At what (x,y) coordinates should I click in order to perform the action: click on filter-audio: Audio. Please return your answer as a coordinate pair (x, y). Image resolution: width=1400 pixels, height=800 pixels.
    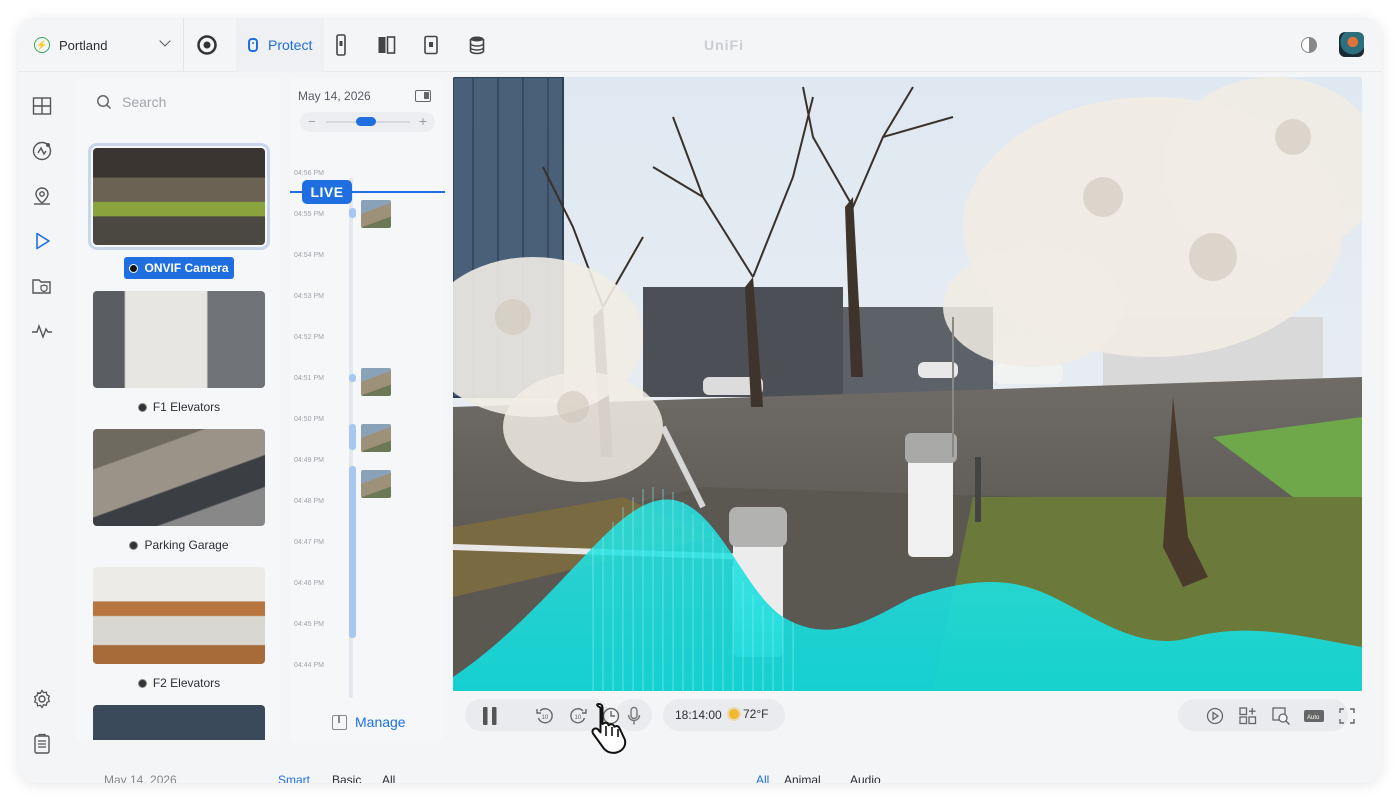
    Looking at the image, I should click on (865, 778).